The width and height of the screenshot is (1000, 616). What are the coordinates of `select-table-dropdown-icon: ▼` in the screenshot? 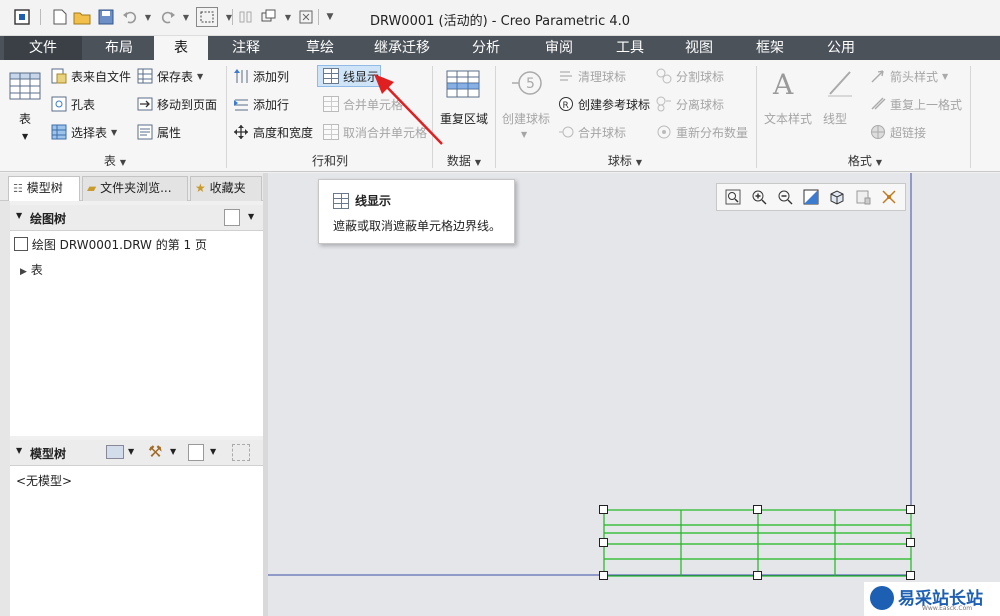 It's located at (114, 132).